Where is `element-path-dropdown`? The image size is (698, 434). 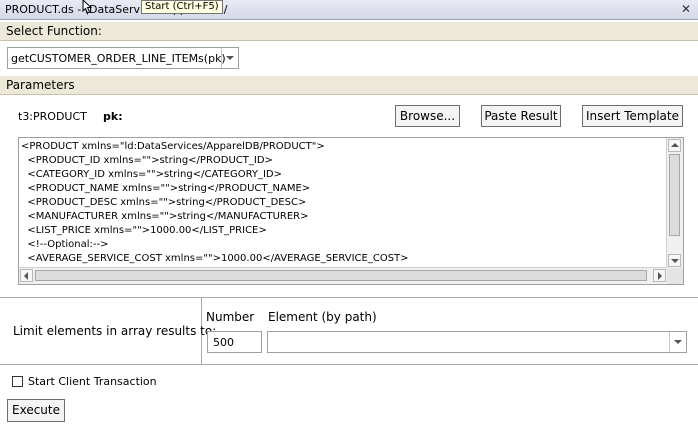
element-path-dropdown is located at coordinates (477, 342).